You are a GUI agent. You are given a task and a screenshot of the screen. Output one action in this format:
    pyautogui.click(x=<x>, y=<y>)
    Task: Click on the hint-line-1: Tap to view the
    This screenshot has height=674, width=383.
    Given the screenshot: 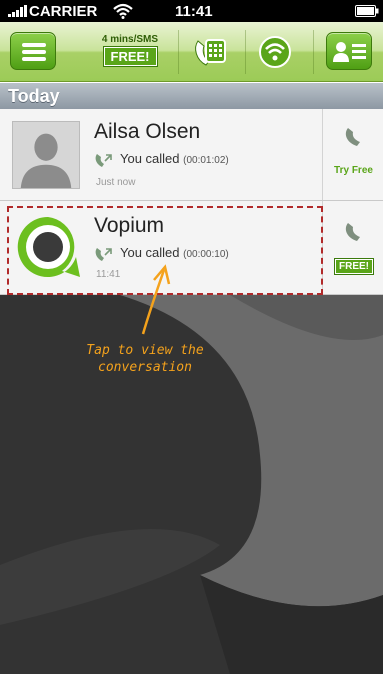 What is the action you would take?
    pyautogui.click(x=145, y=350)
    